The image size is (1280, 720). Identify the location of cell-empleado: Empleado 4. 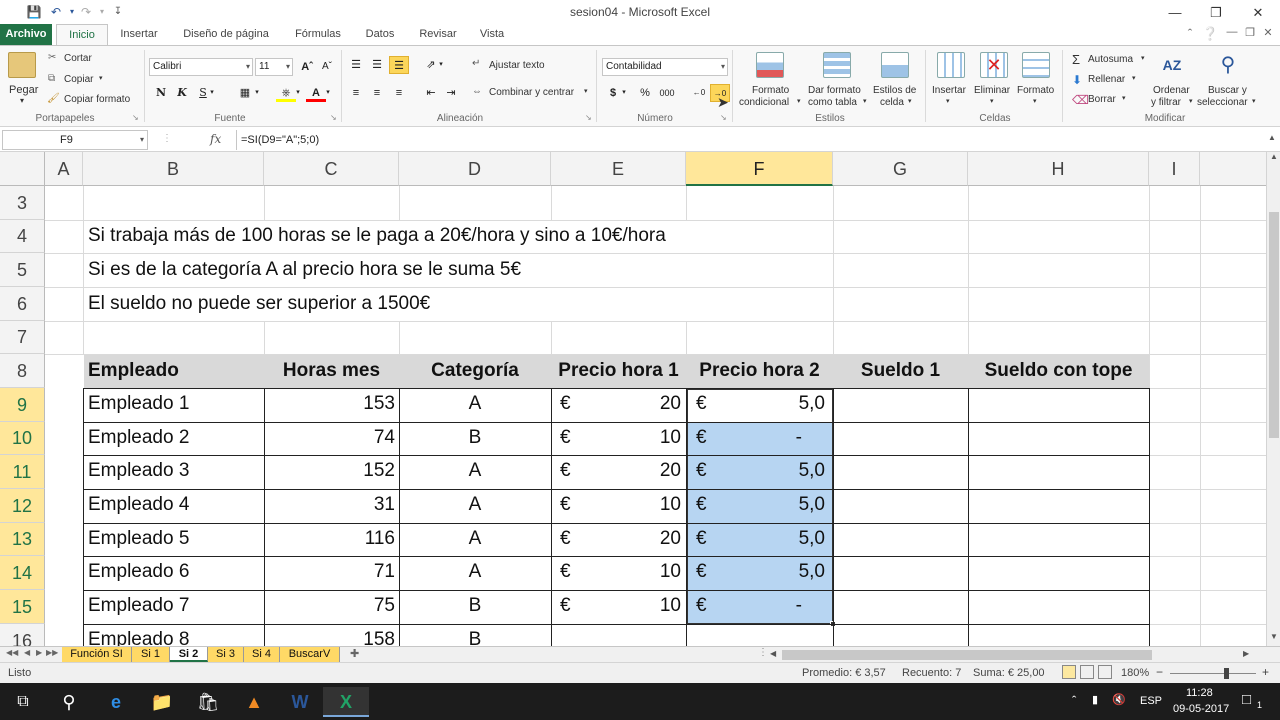
(138, 505).